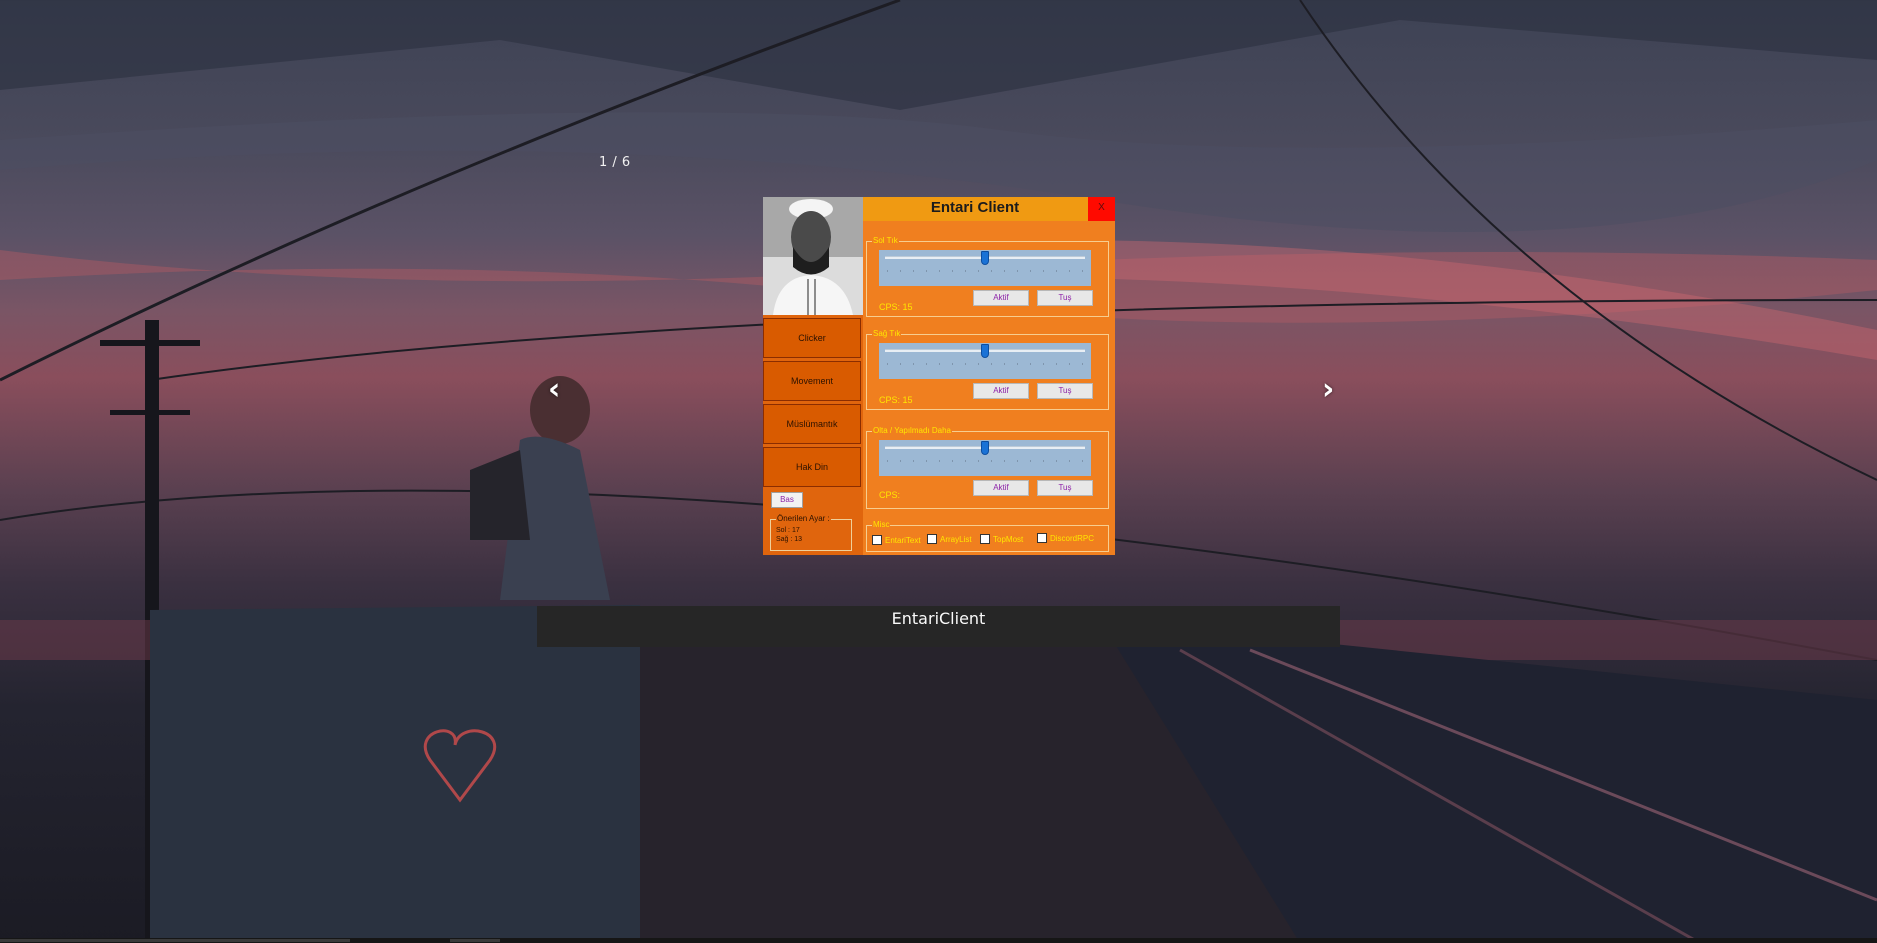  What do you see at coordinates (1001, 391) in the screenshot?
I see `right-click-active-button: Aktif` at bounding box center [1001, 391].